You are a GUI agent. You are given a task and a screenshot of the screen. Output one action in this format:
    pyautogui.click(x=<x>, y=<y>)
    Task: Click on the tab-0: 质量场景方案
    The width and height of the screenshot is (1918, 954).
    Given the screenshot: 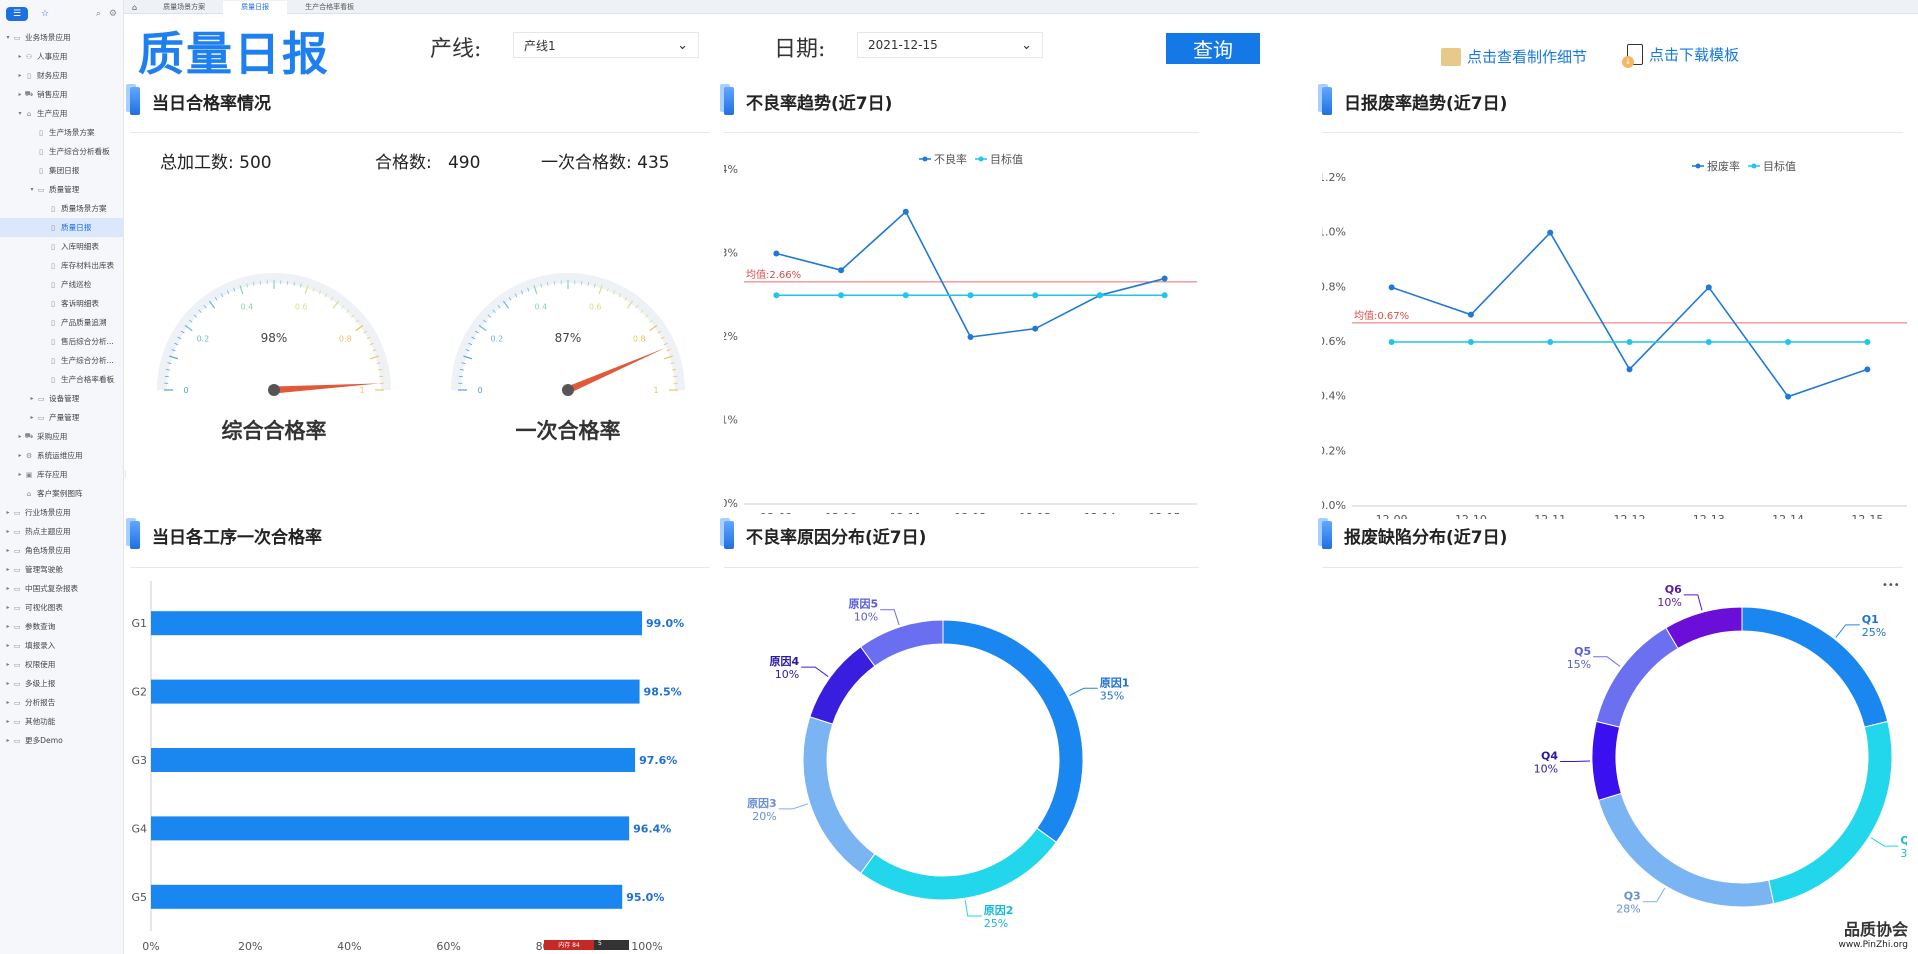 What is the action you would take?
    pyautogui.click(x=184, y=7)
    